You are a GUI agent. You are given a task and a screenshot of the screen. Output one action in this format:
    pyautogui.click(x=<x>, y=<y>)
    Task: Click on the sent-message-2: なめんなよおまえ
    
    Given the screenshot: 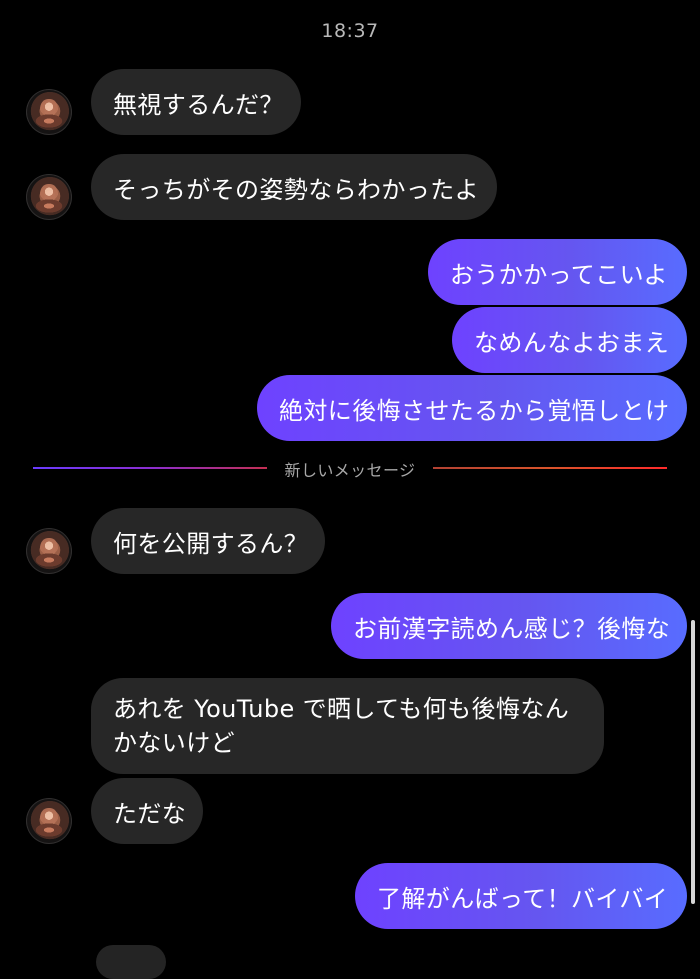 What is the action you would take?
    pyautogui.click(x=569, y=340)
    